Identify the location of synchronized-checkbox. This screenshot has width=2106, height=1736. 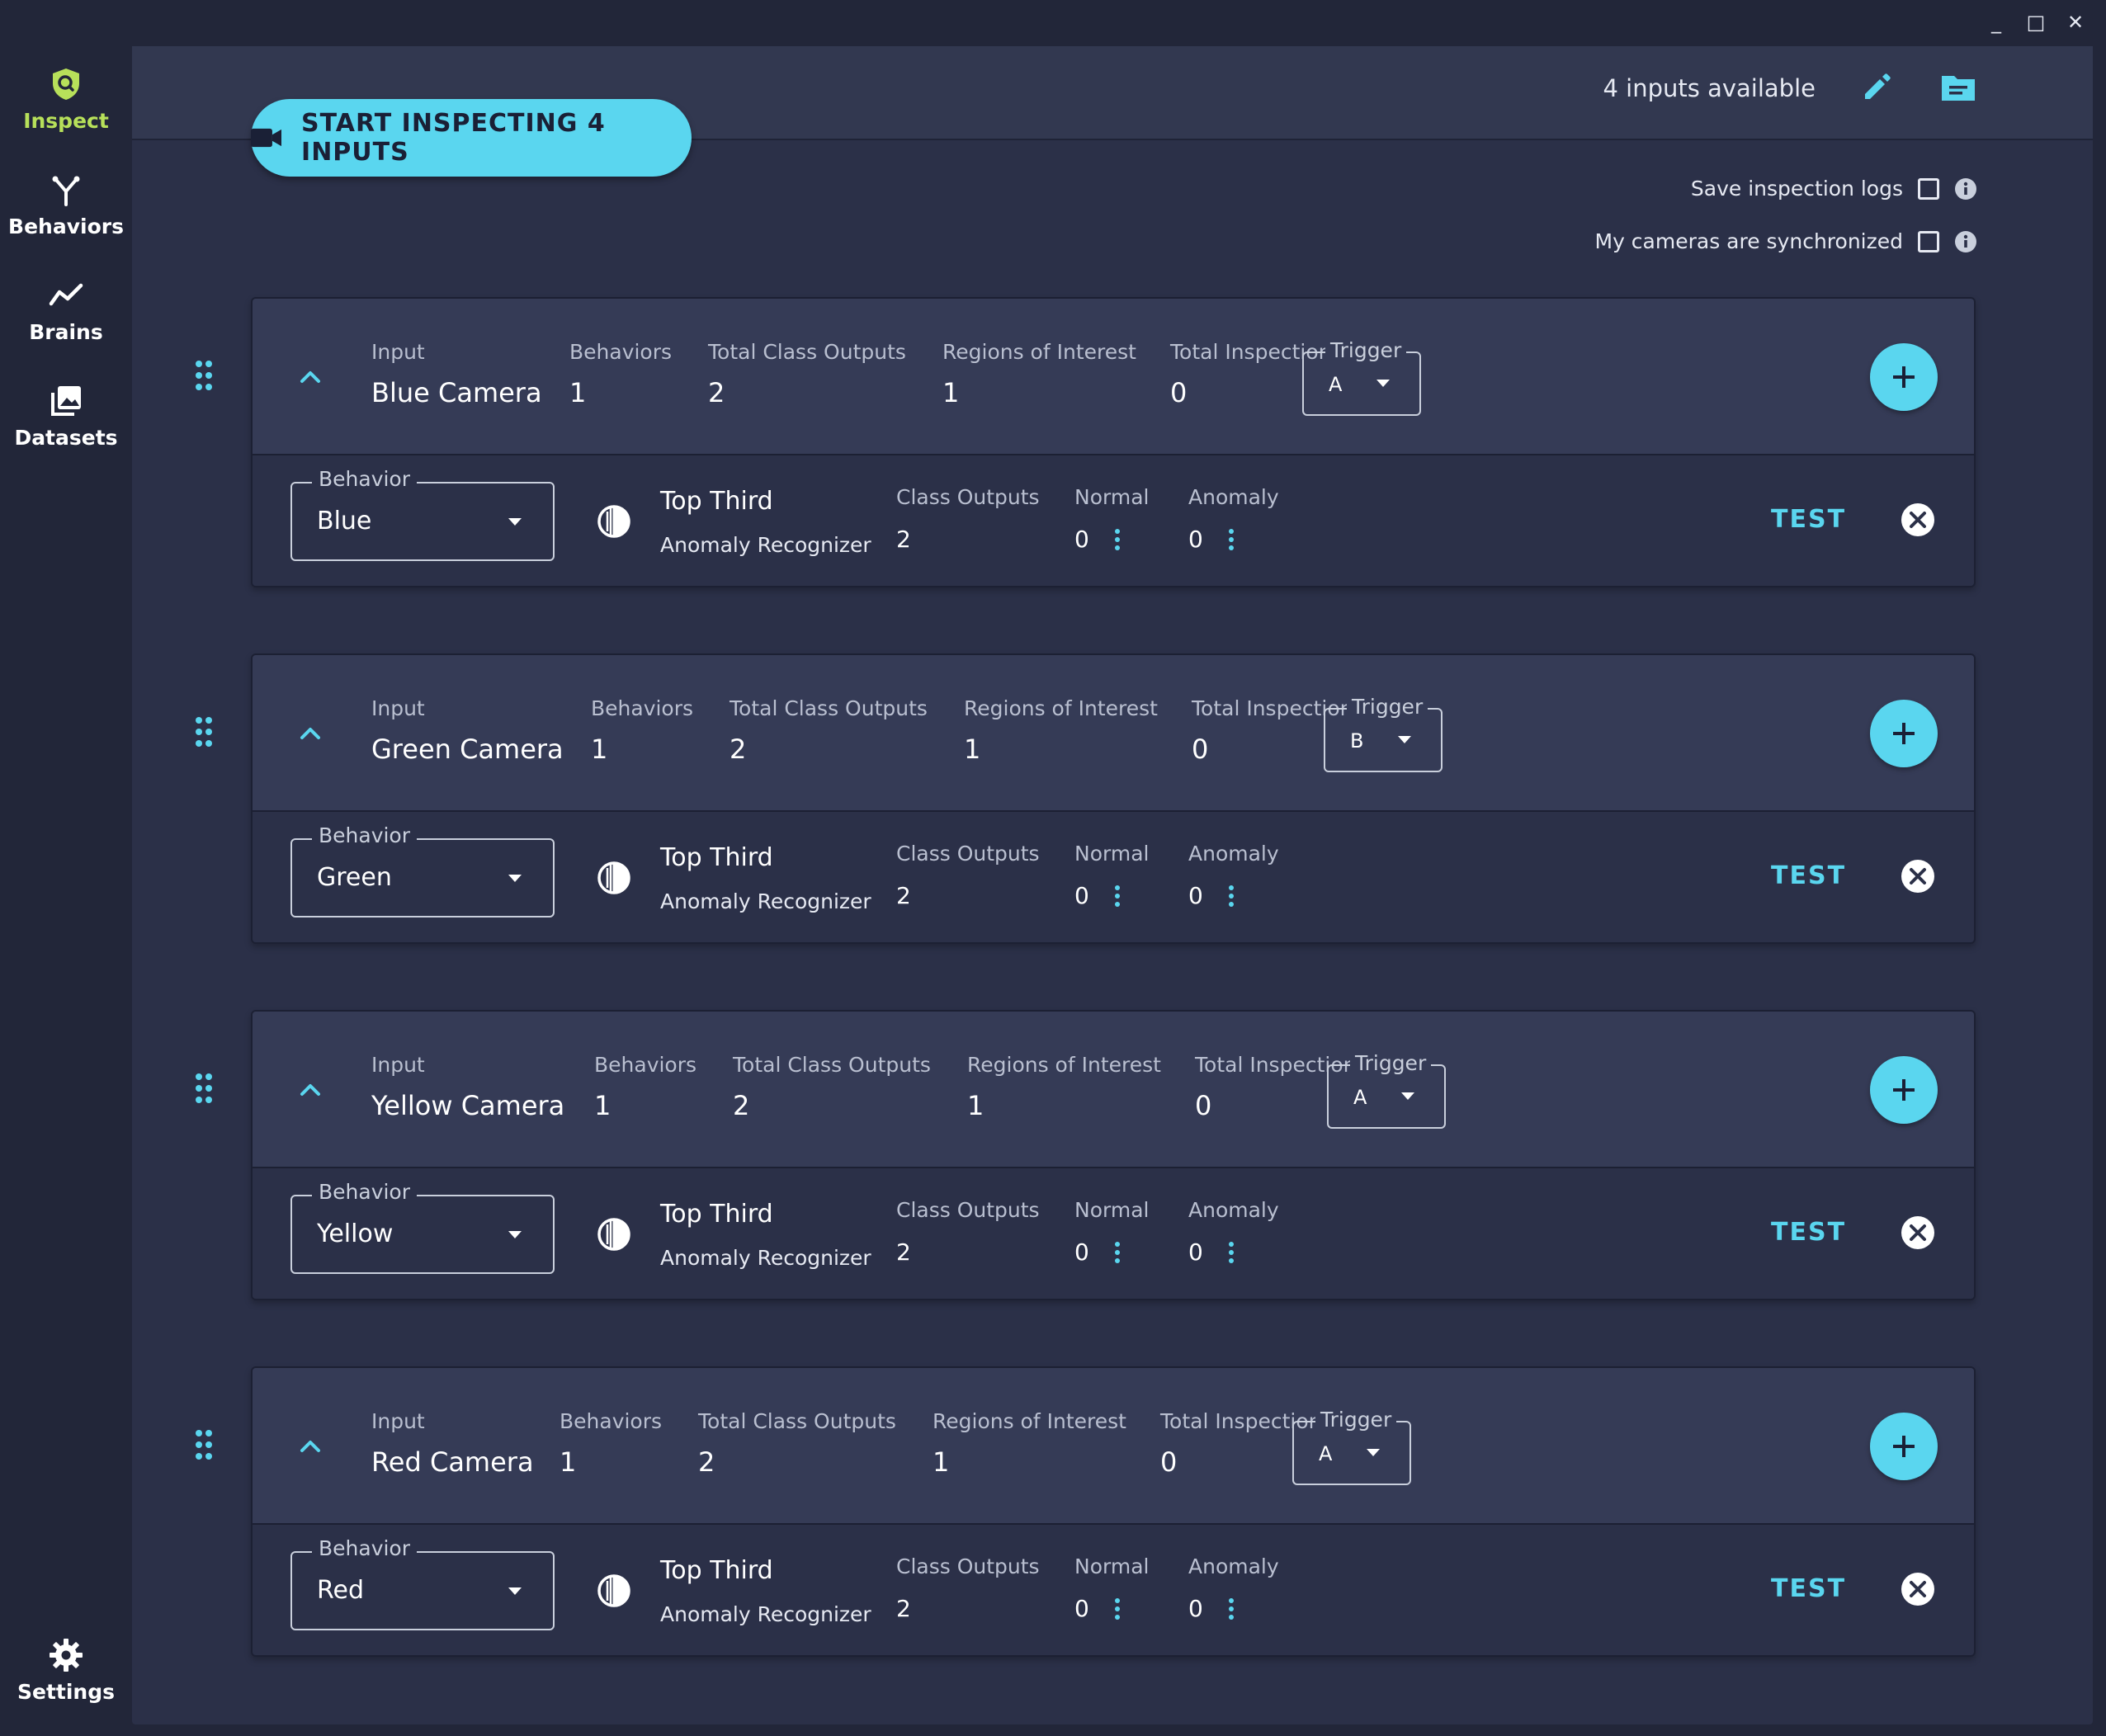
(1928, 241).